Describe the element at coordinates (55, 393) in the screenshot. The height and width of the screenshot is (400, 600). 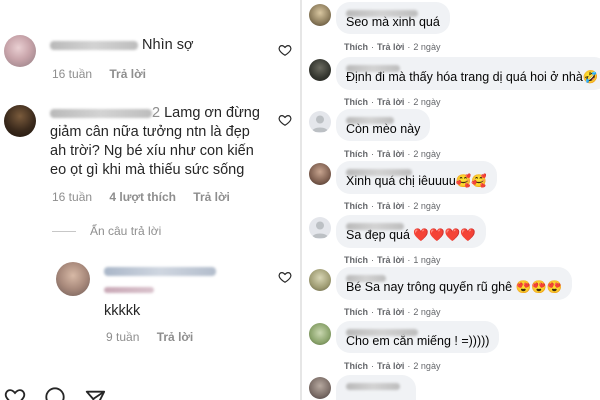
I see `comment-icon` at that location.